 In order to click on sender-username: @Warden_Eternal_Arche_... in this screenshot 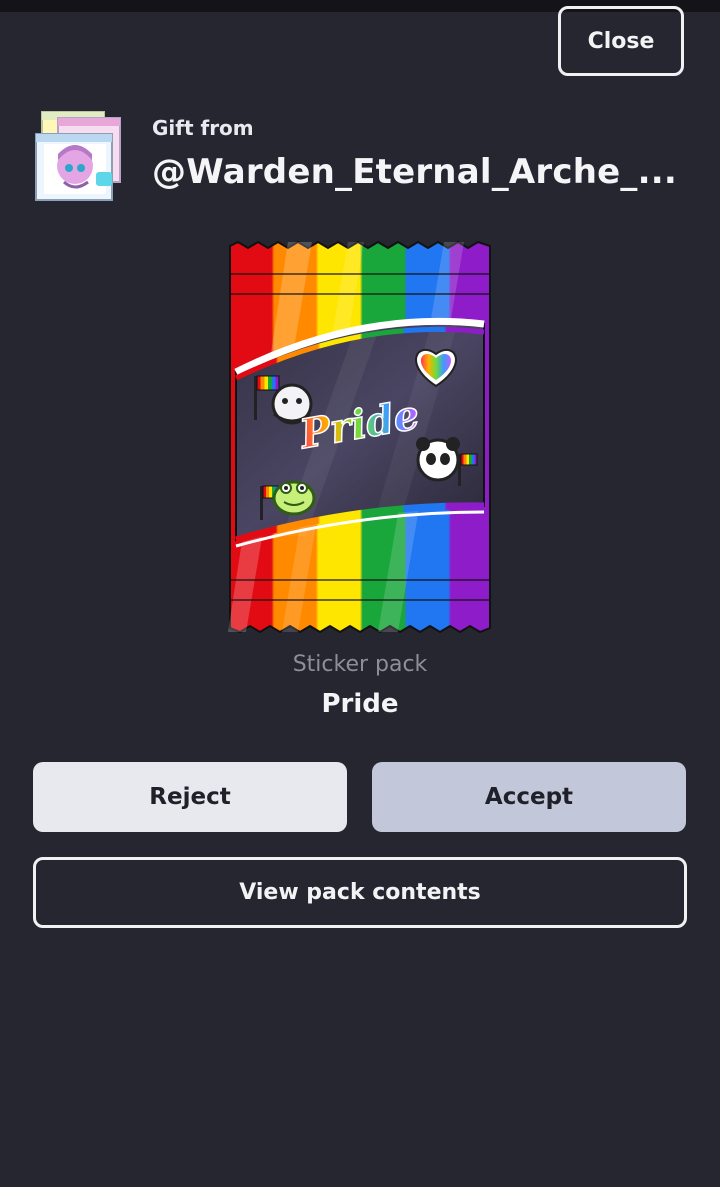, I will do `click(417, 172)`.